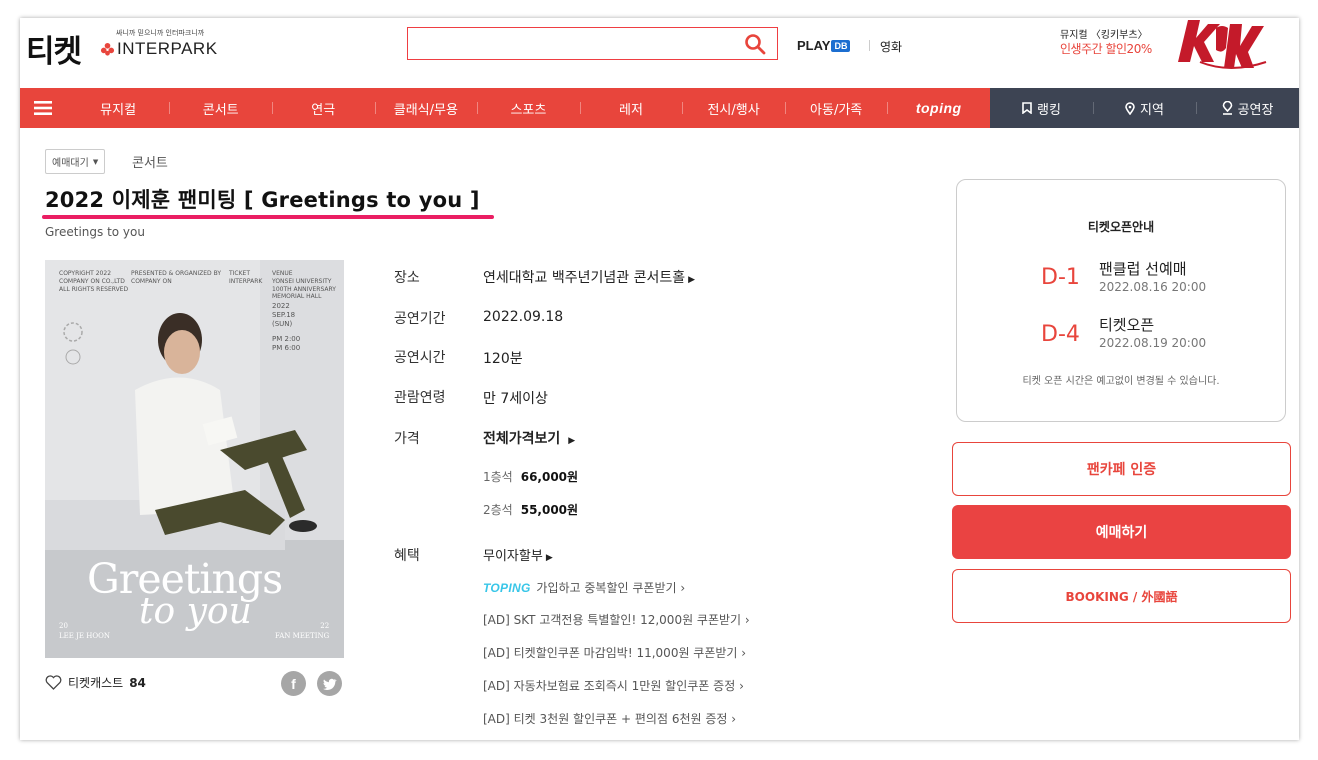 This screenshot has width=1318, height=760. I want to click on header-divider, so click(869, 45).